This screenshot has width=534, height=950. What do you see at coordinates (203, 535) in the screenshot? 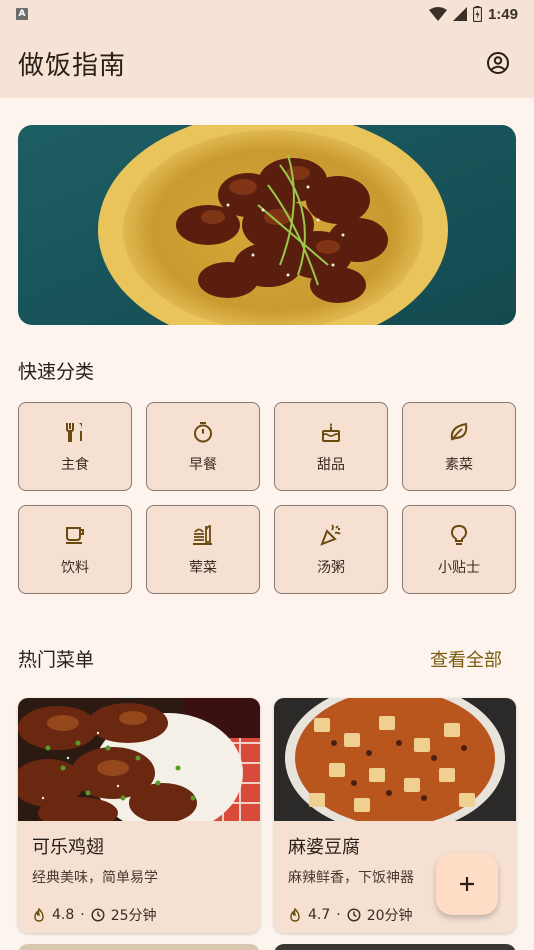
I see `food-bank-icon` at bounding box center [203, 535].